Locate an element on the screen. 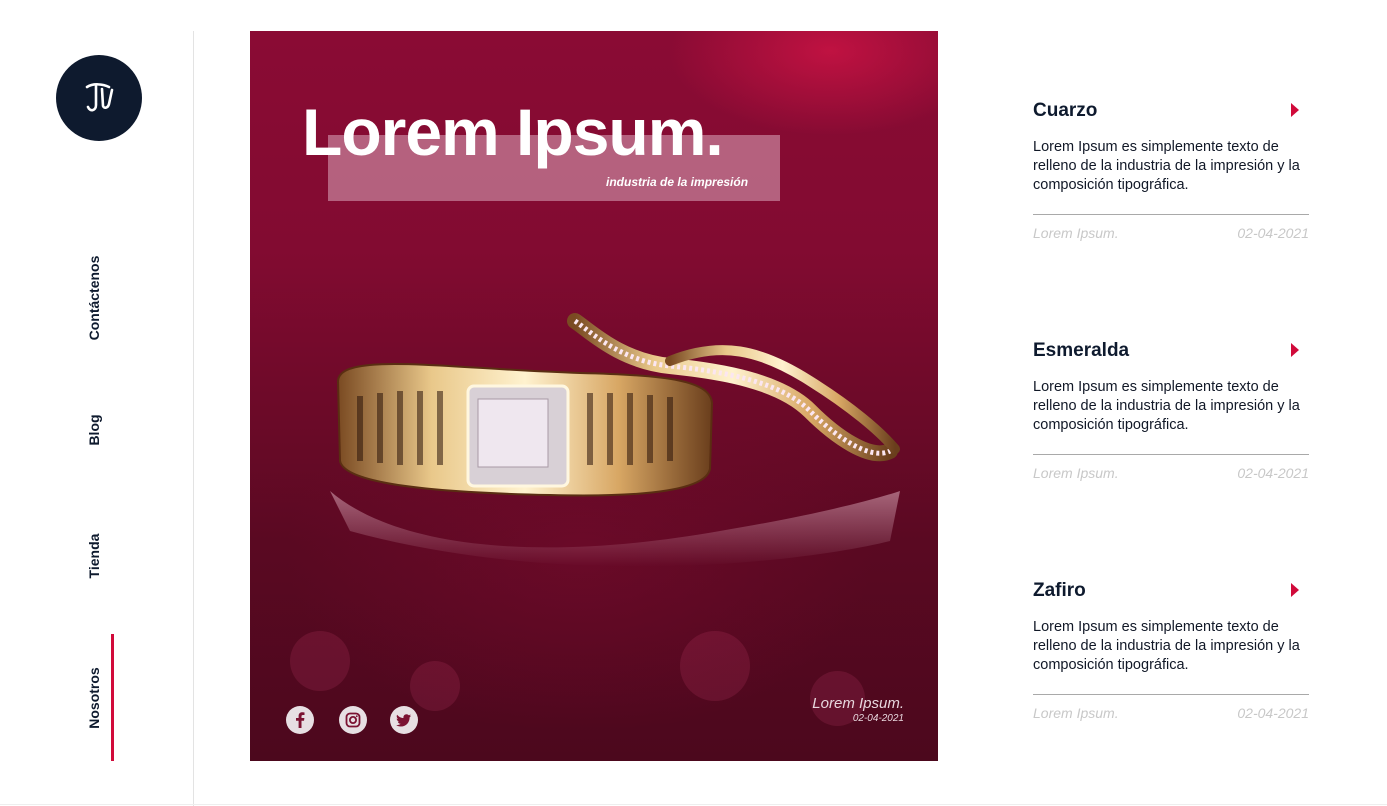 This screenshot has width=1387, height=806. logo-monogram-icon is located at coordinates (99, 97).